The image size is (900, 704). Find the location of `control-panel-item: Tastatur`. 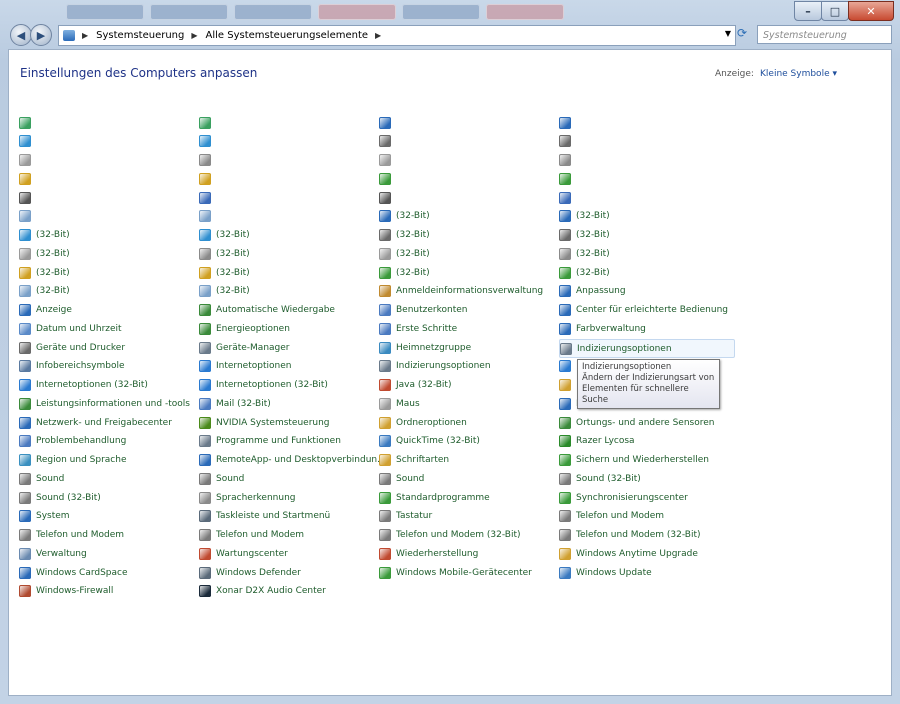

control-panel-item: Tastatur is located at coordinates (405, 516).